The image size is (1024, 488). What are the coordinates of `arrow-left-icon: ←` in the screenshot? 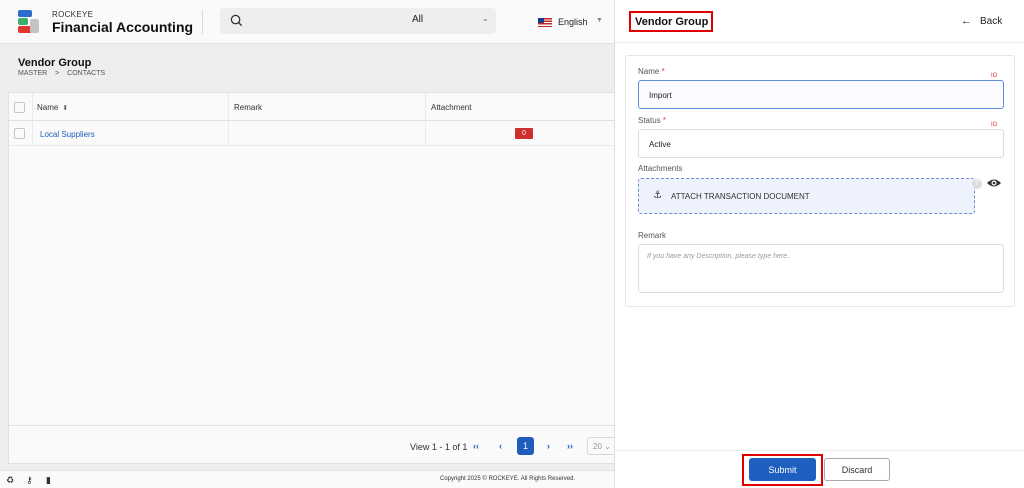 It's located at (966, 21).